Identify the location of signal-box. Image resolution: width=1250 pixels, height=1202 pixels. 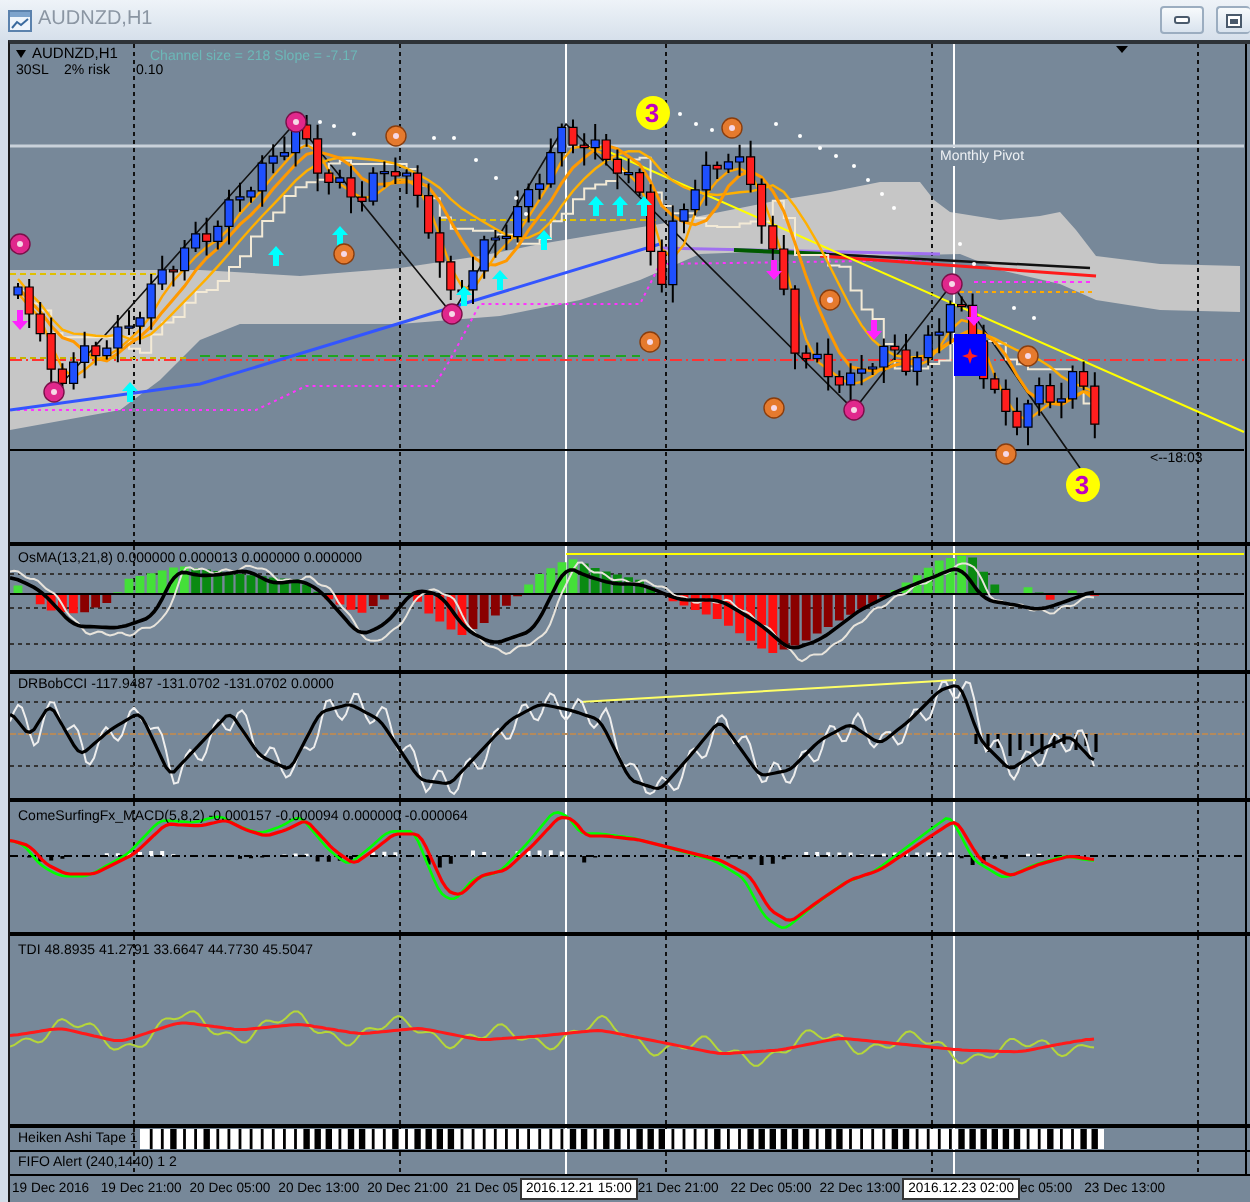
(970, 355).